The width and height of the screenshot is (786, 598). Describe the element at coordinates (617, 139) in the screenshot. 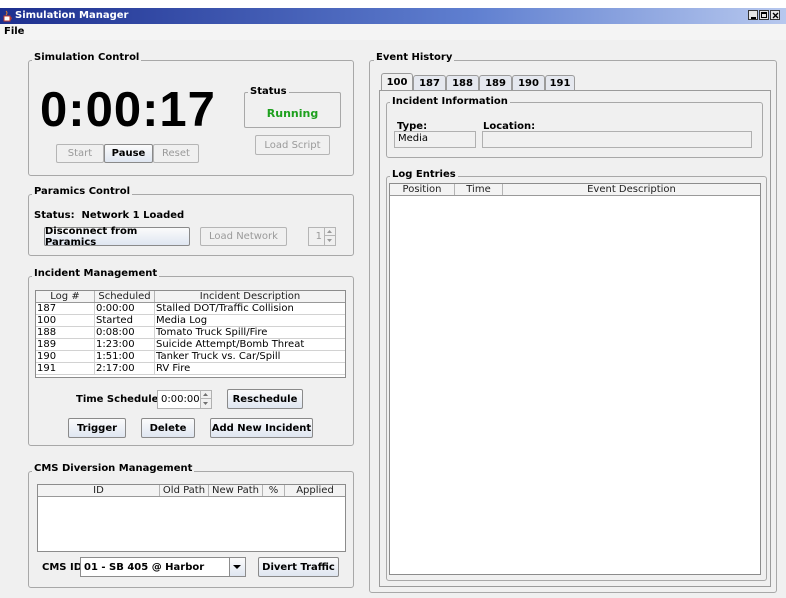

I see `location-field` at that location.